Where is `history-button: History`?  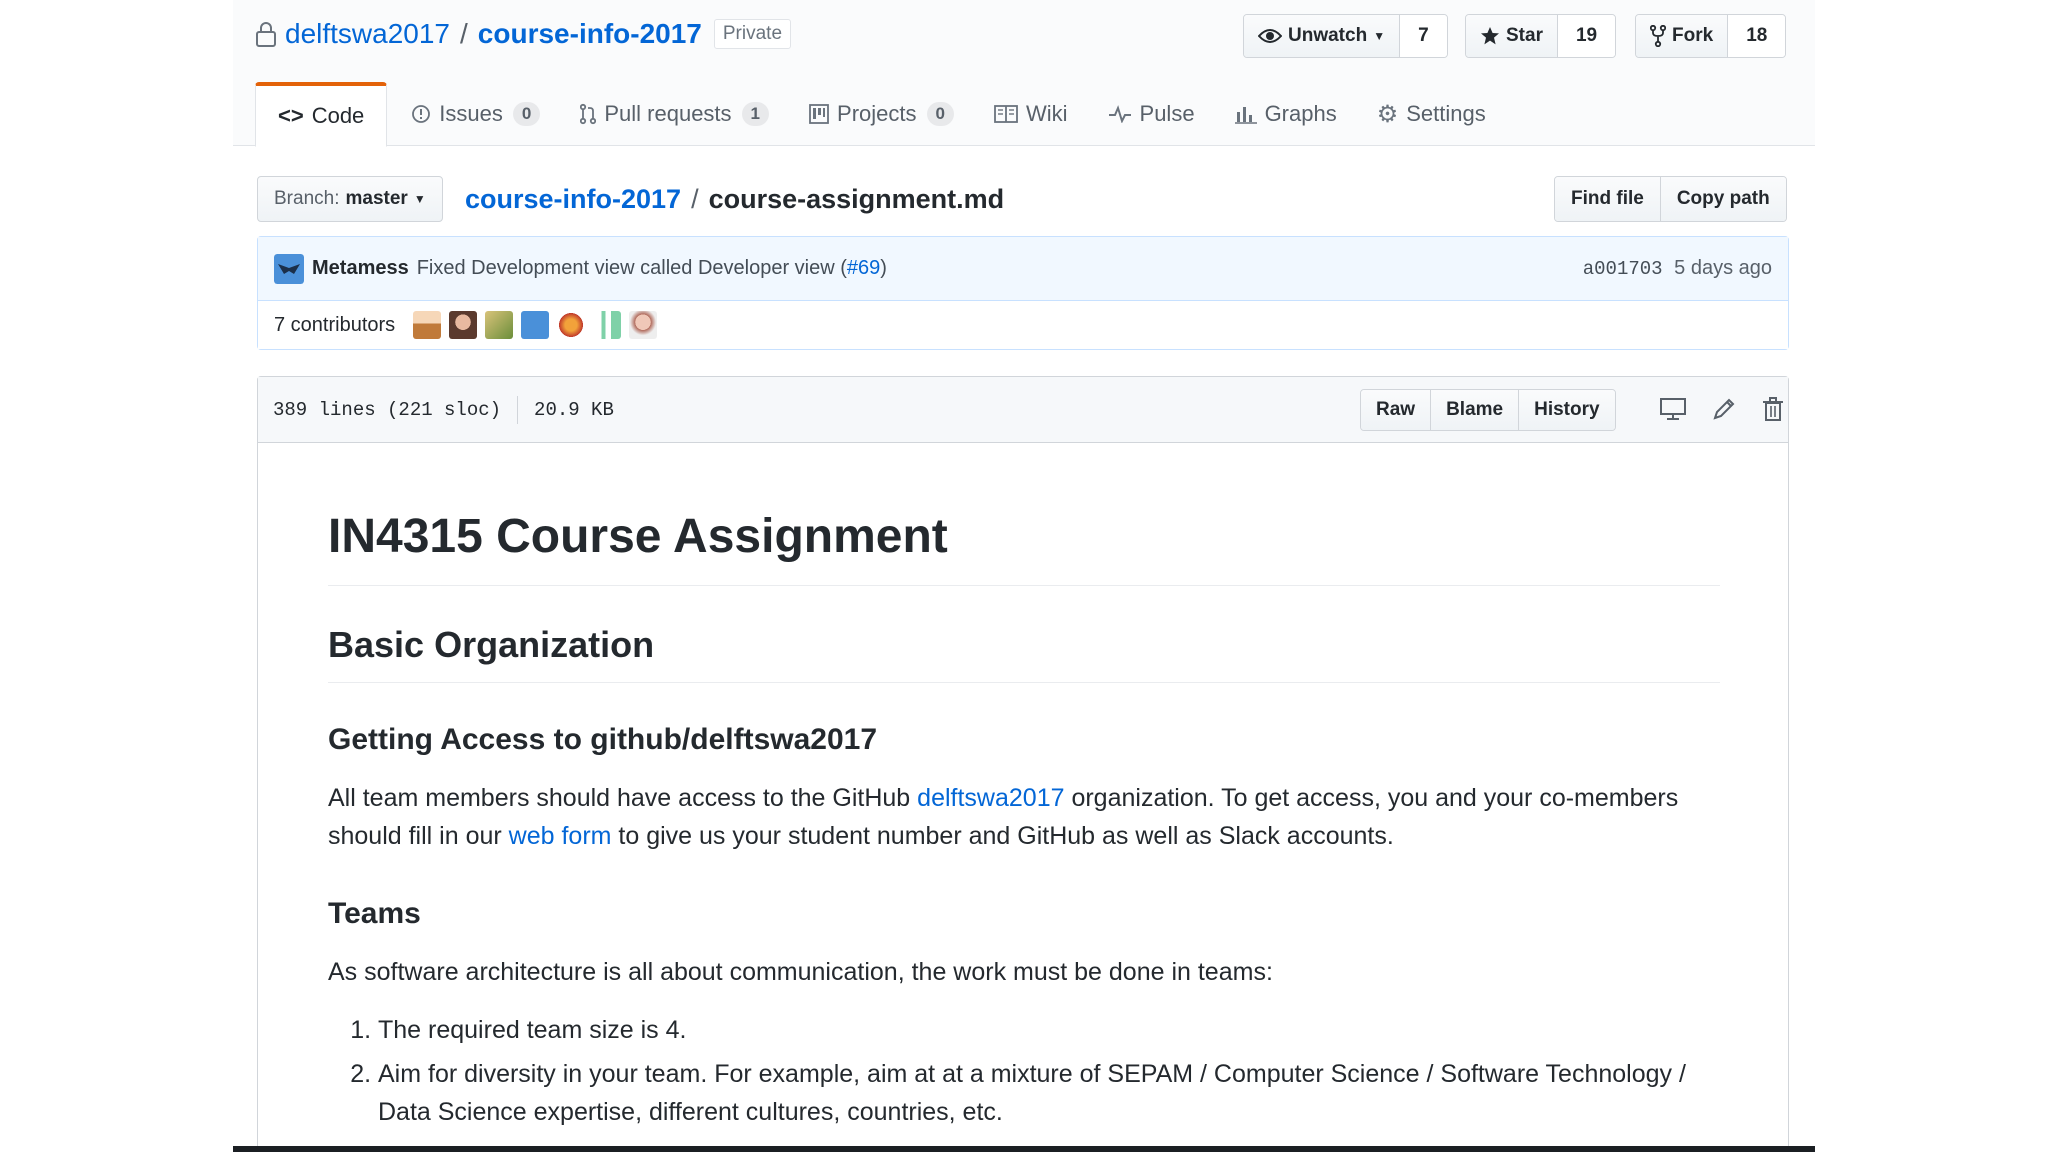
history-button: History is located at coordinates (1566, 410).